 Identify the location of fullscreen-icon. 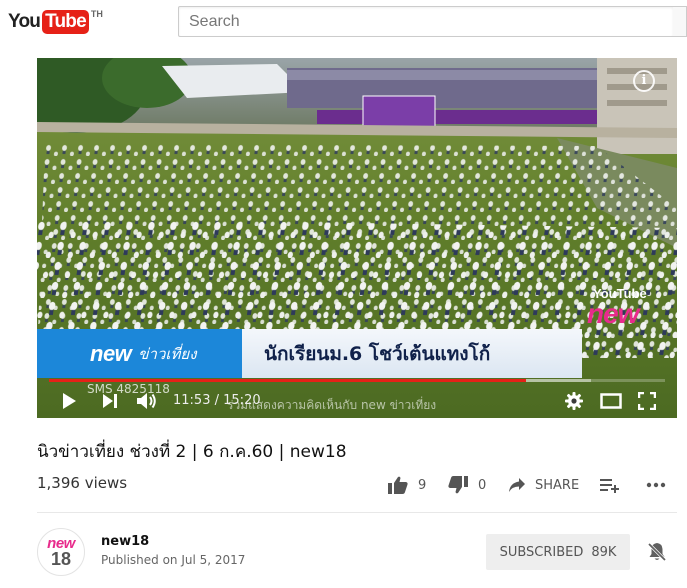
(647, 401).